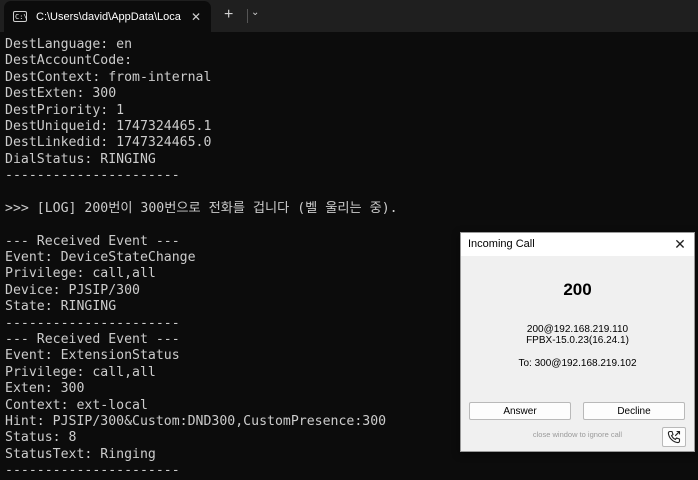 The width and height of the screenshot is (698, 480). Describe the element at coordinates (65, 110) in the screenshot. I see `terminal-line: DestPriority: 1` at that location.